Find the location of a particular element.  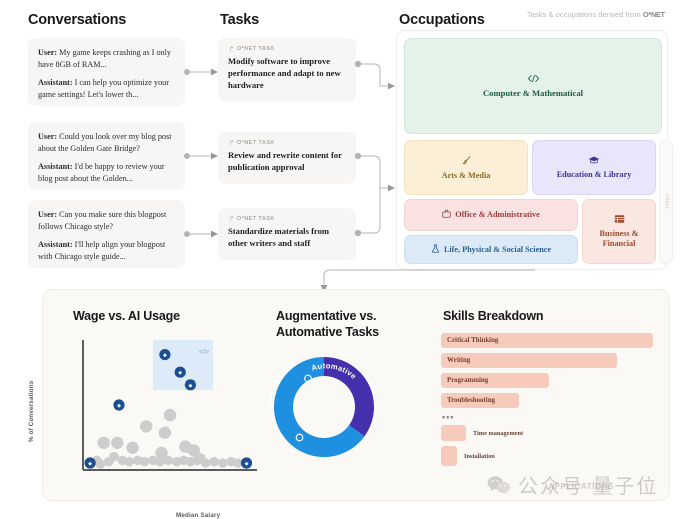

donut-label-automative-text: Automative is located at coordinates (334, 371).